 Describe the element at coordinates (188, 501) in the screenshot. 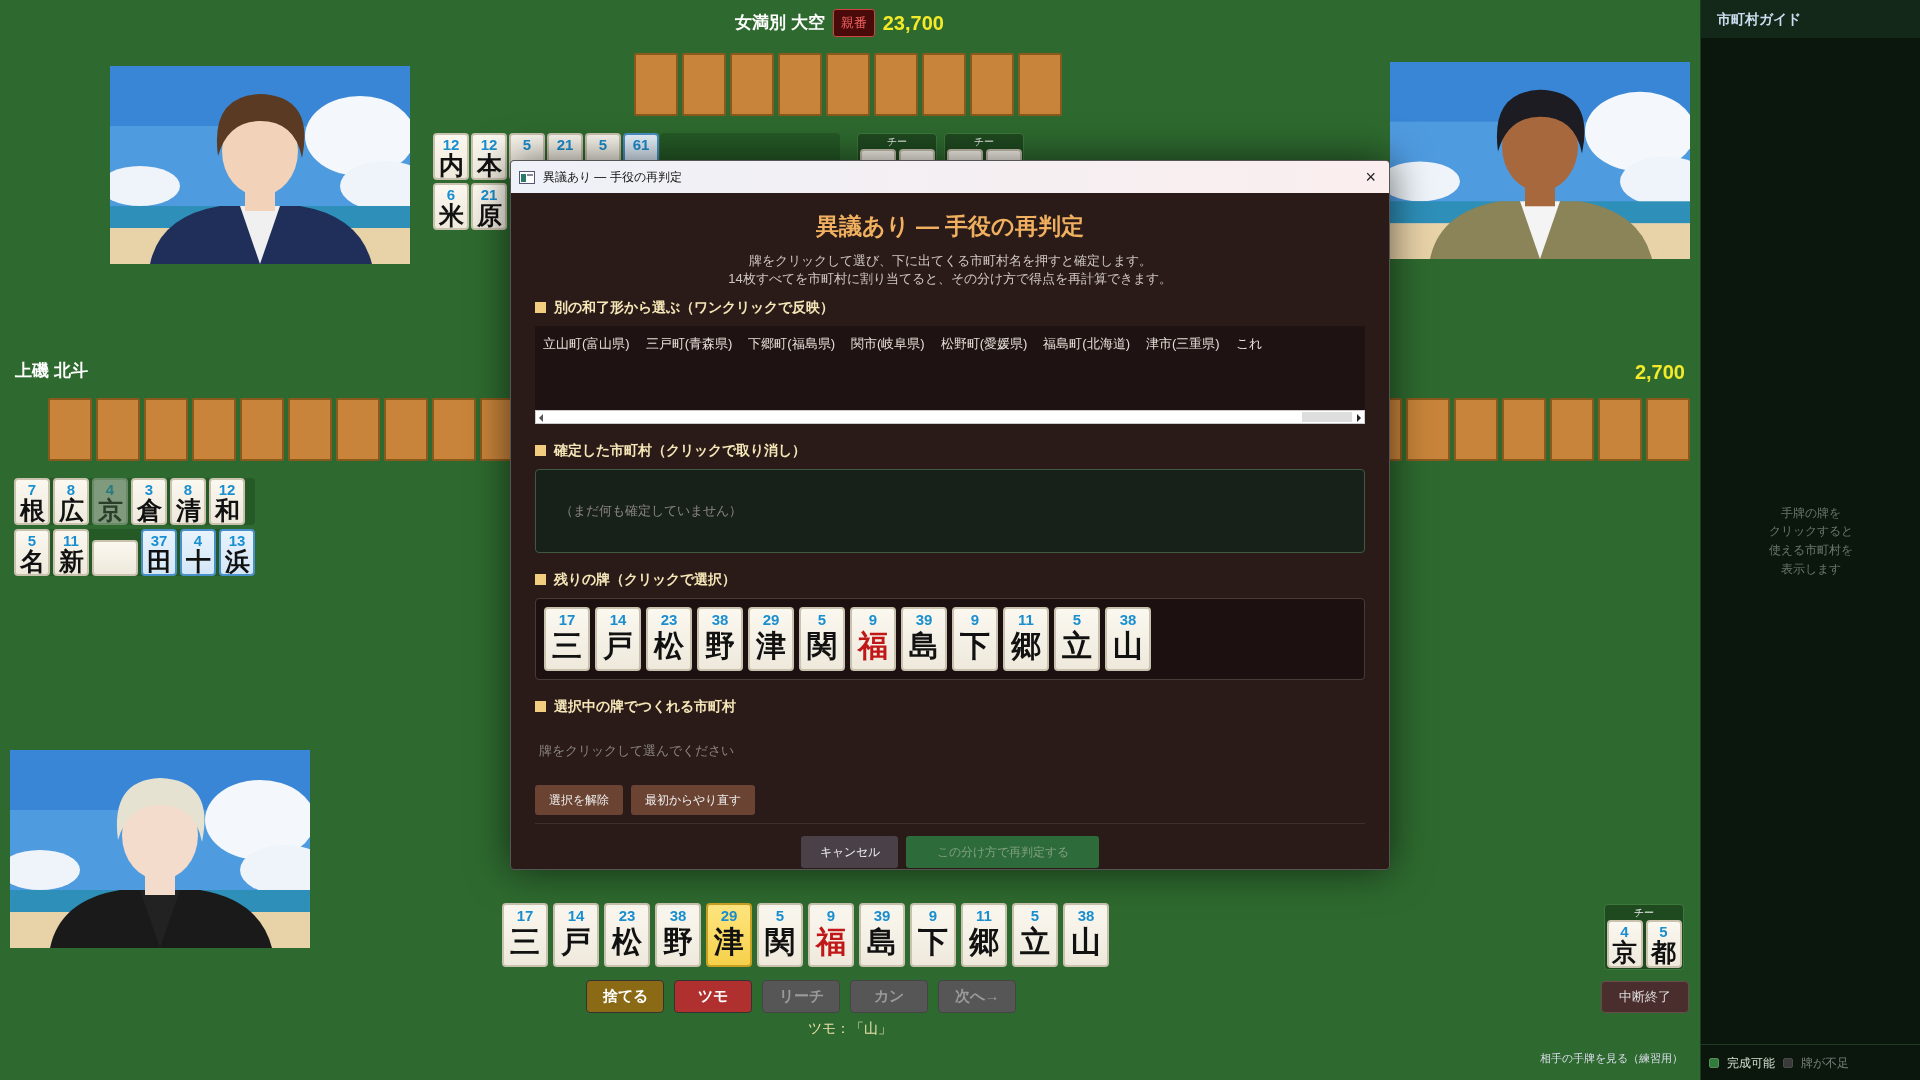

I see `mahjong-tile: 8 清` at that location.